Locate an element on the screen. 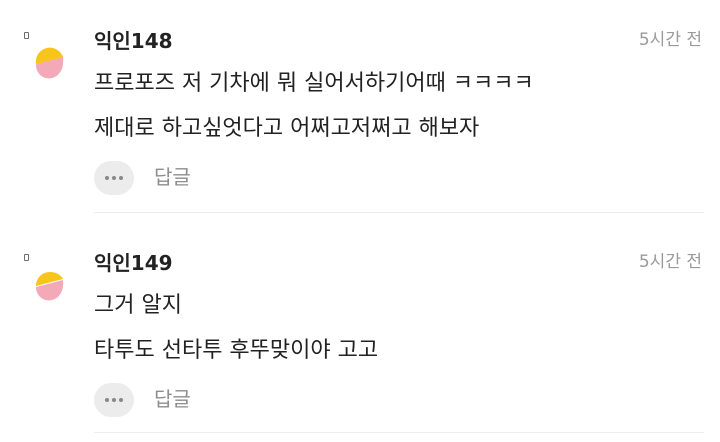  comment-nickname: 익인149 is located at coordinates (133, 263).